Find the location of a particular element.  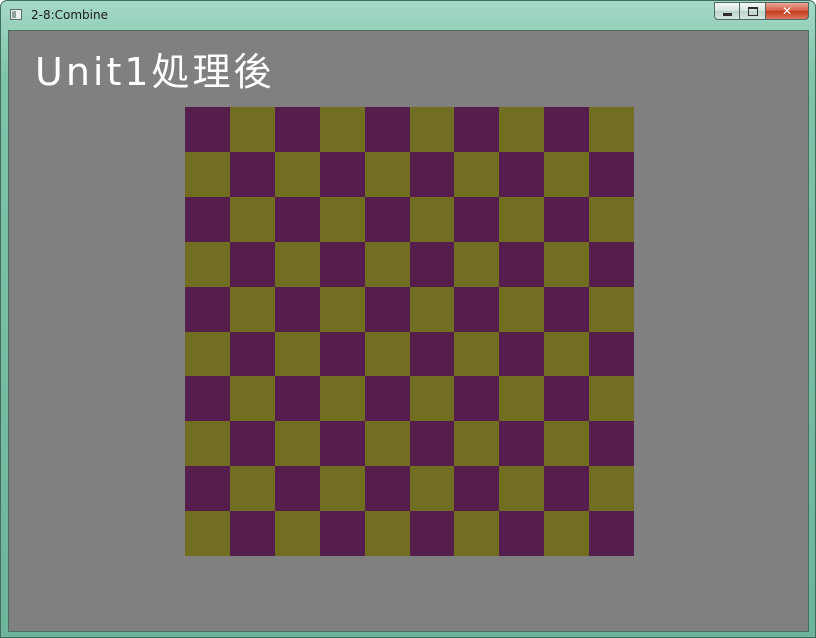

minimize-button is located at coordinates (727, 11).